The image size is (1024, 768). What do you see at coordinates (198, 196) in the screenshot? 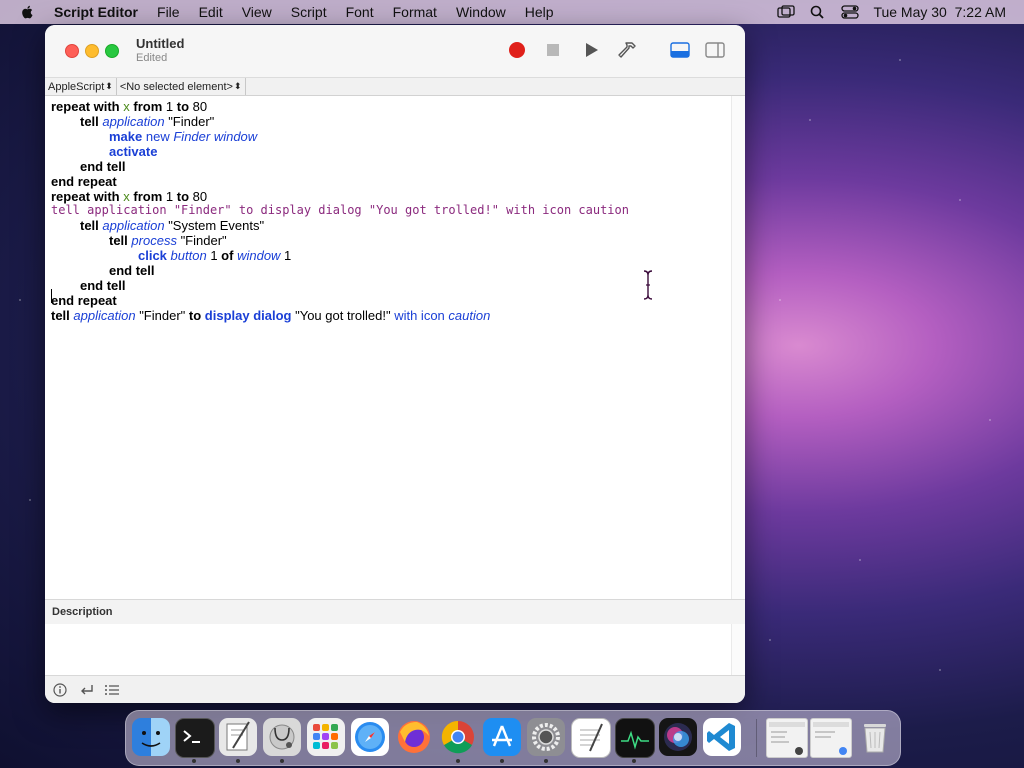
I see `literal: 80` at bounding box center [198, 196].